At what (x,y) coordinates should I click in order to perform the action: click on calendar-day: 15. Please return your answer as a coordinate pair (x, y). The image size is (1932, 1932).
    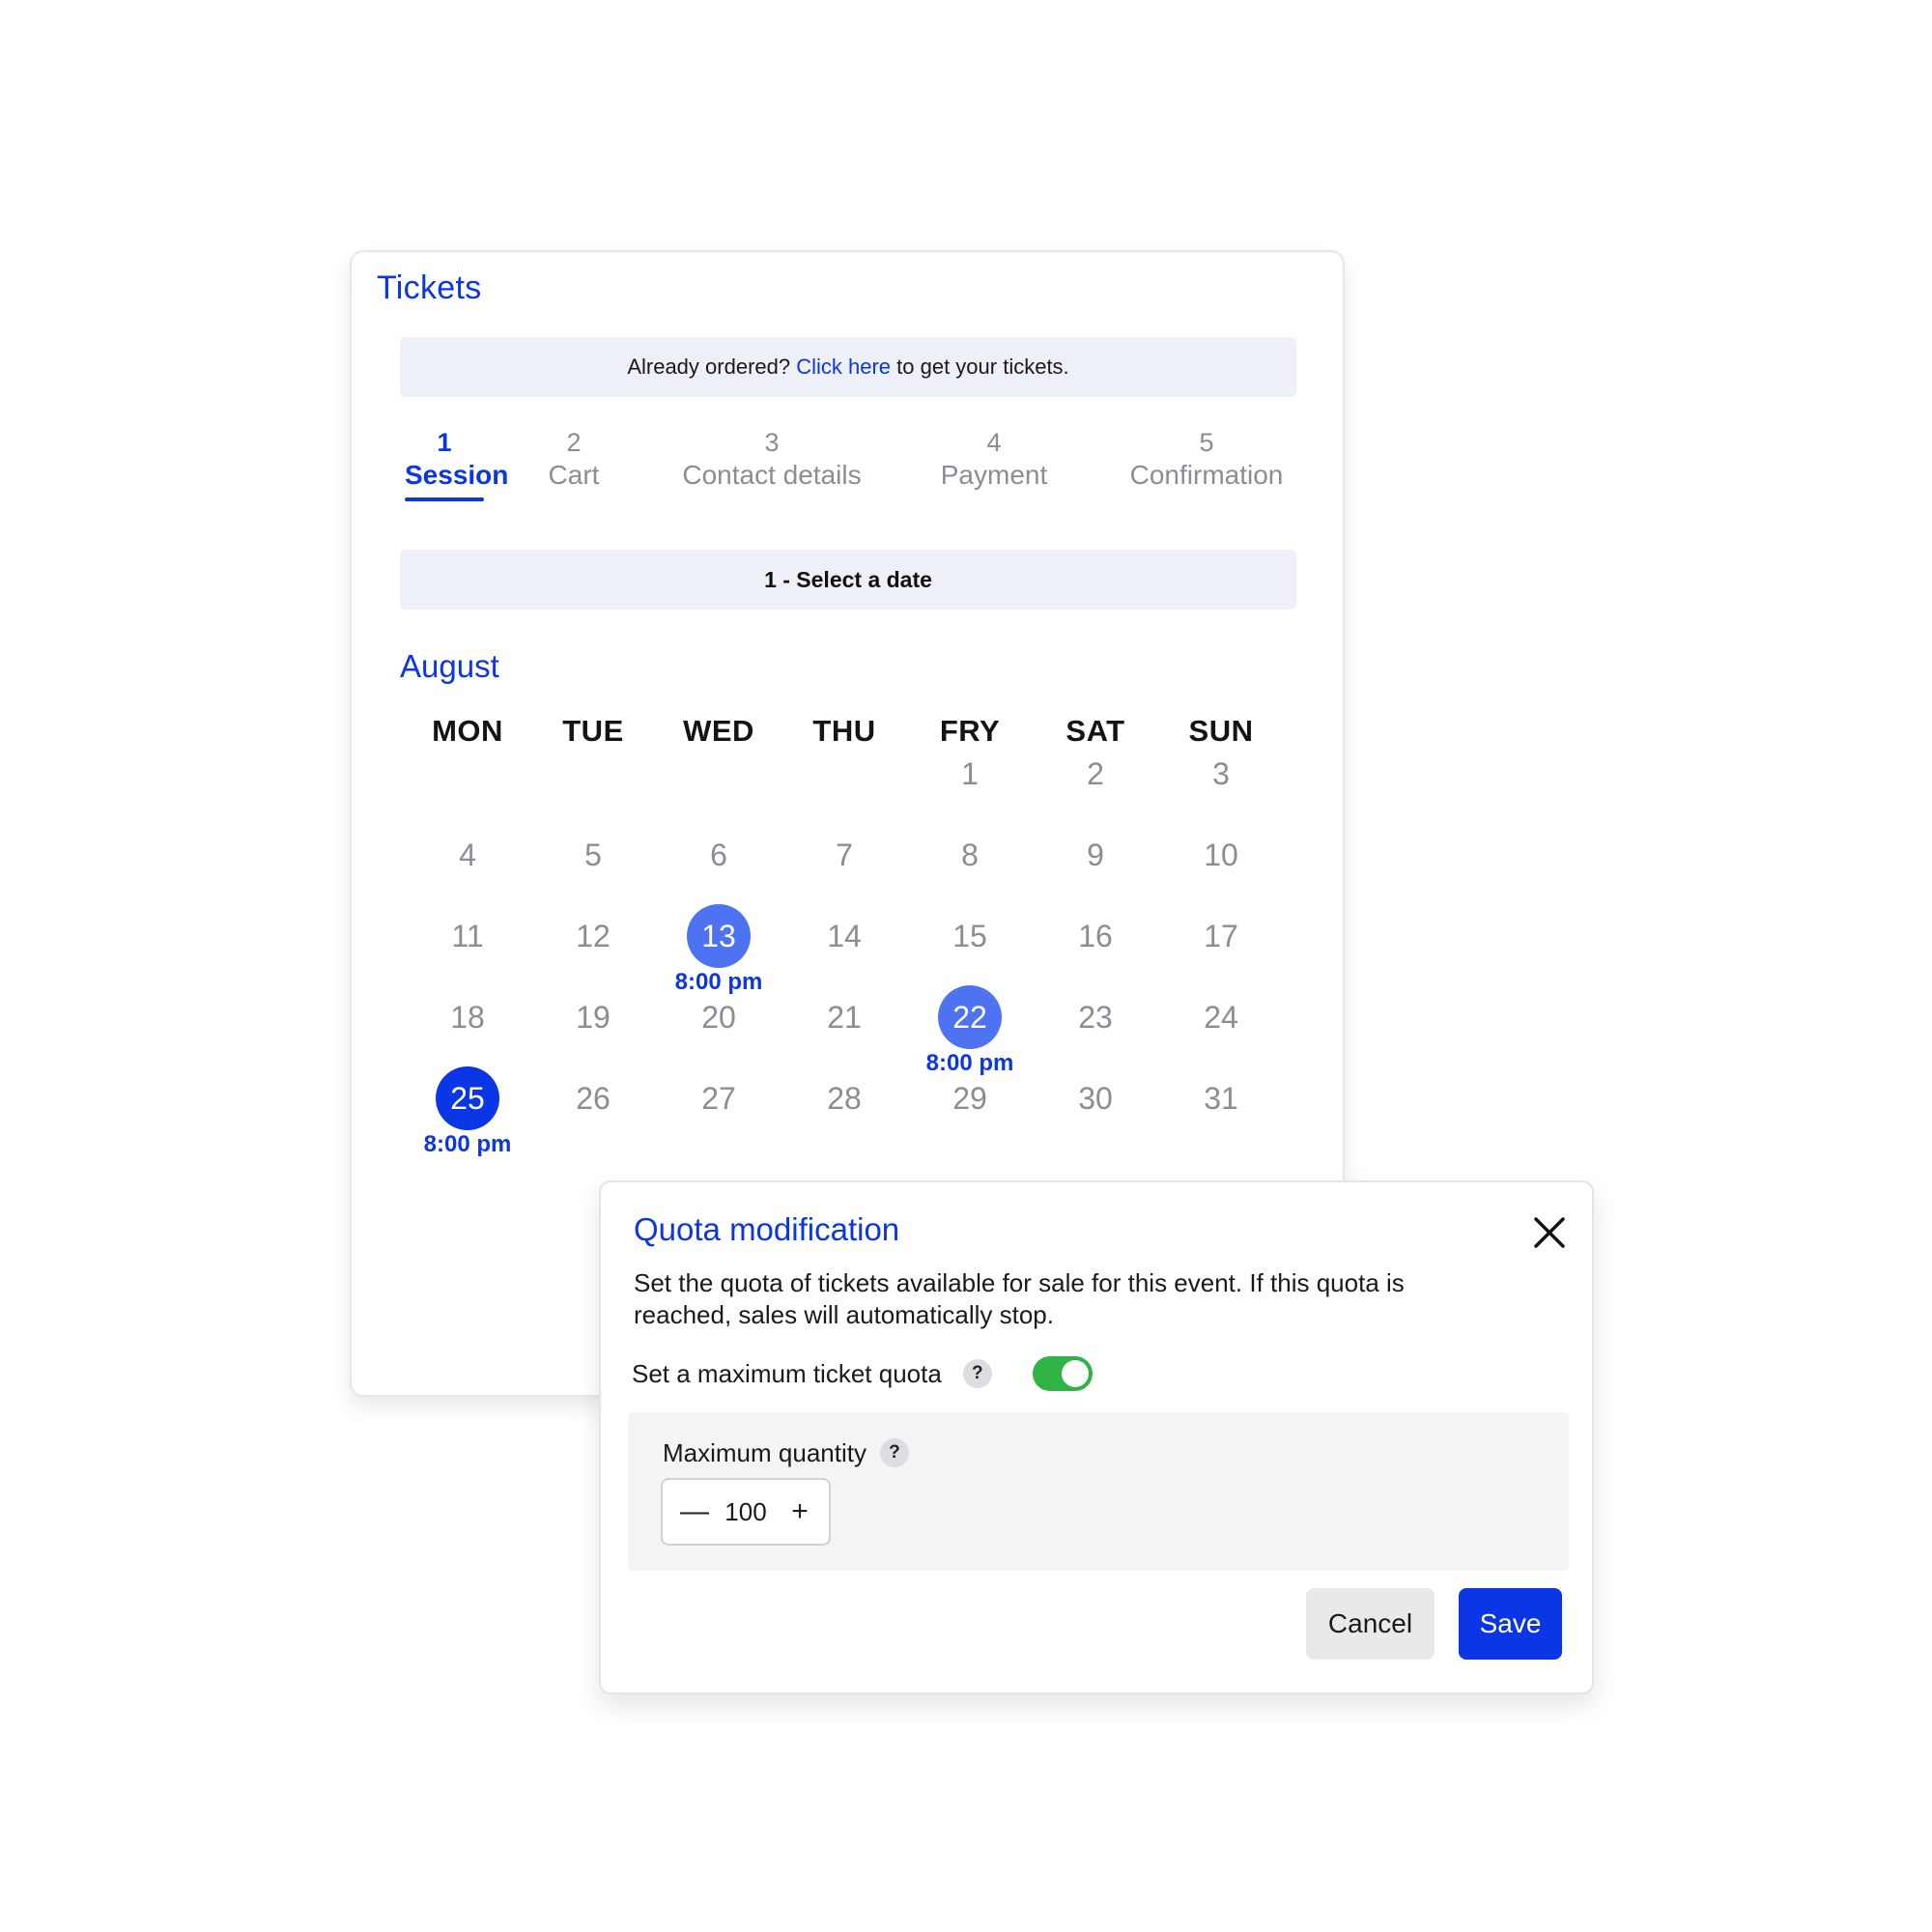
    Looking at the image, I should click on (969, 935).